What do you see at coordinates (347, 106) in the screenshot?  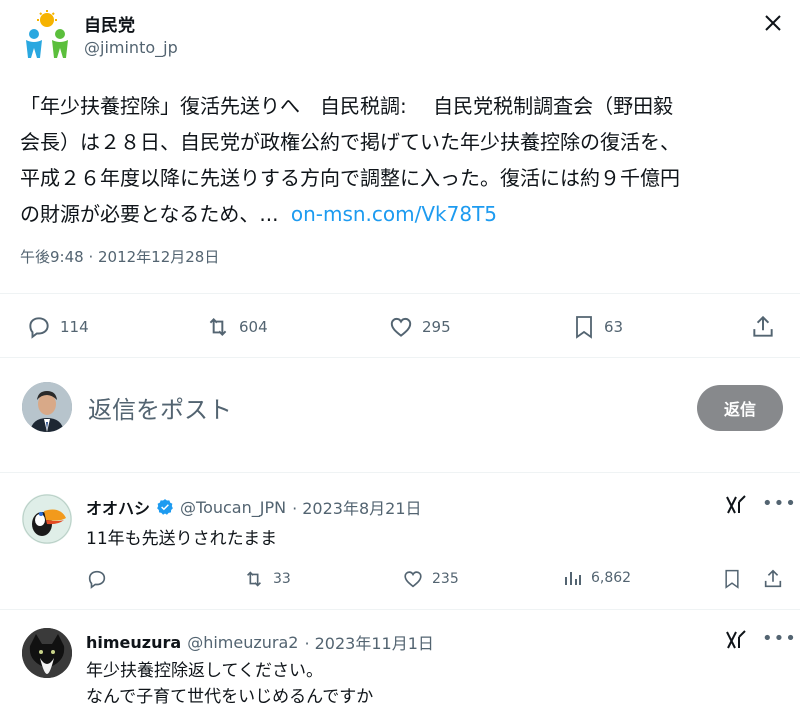 I see `post-line: 「年少扶養控除」復活先送りへ 自民税調: 自民党税制調査会（野田毅` at bounding box center [347, 106].